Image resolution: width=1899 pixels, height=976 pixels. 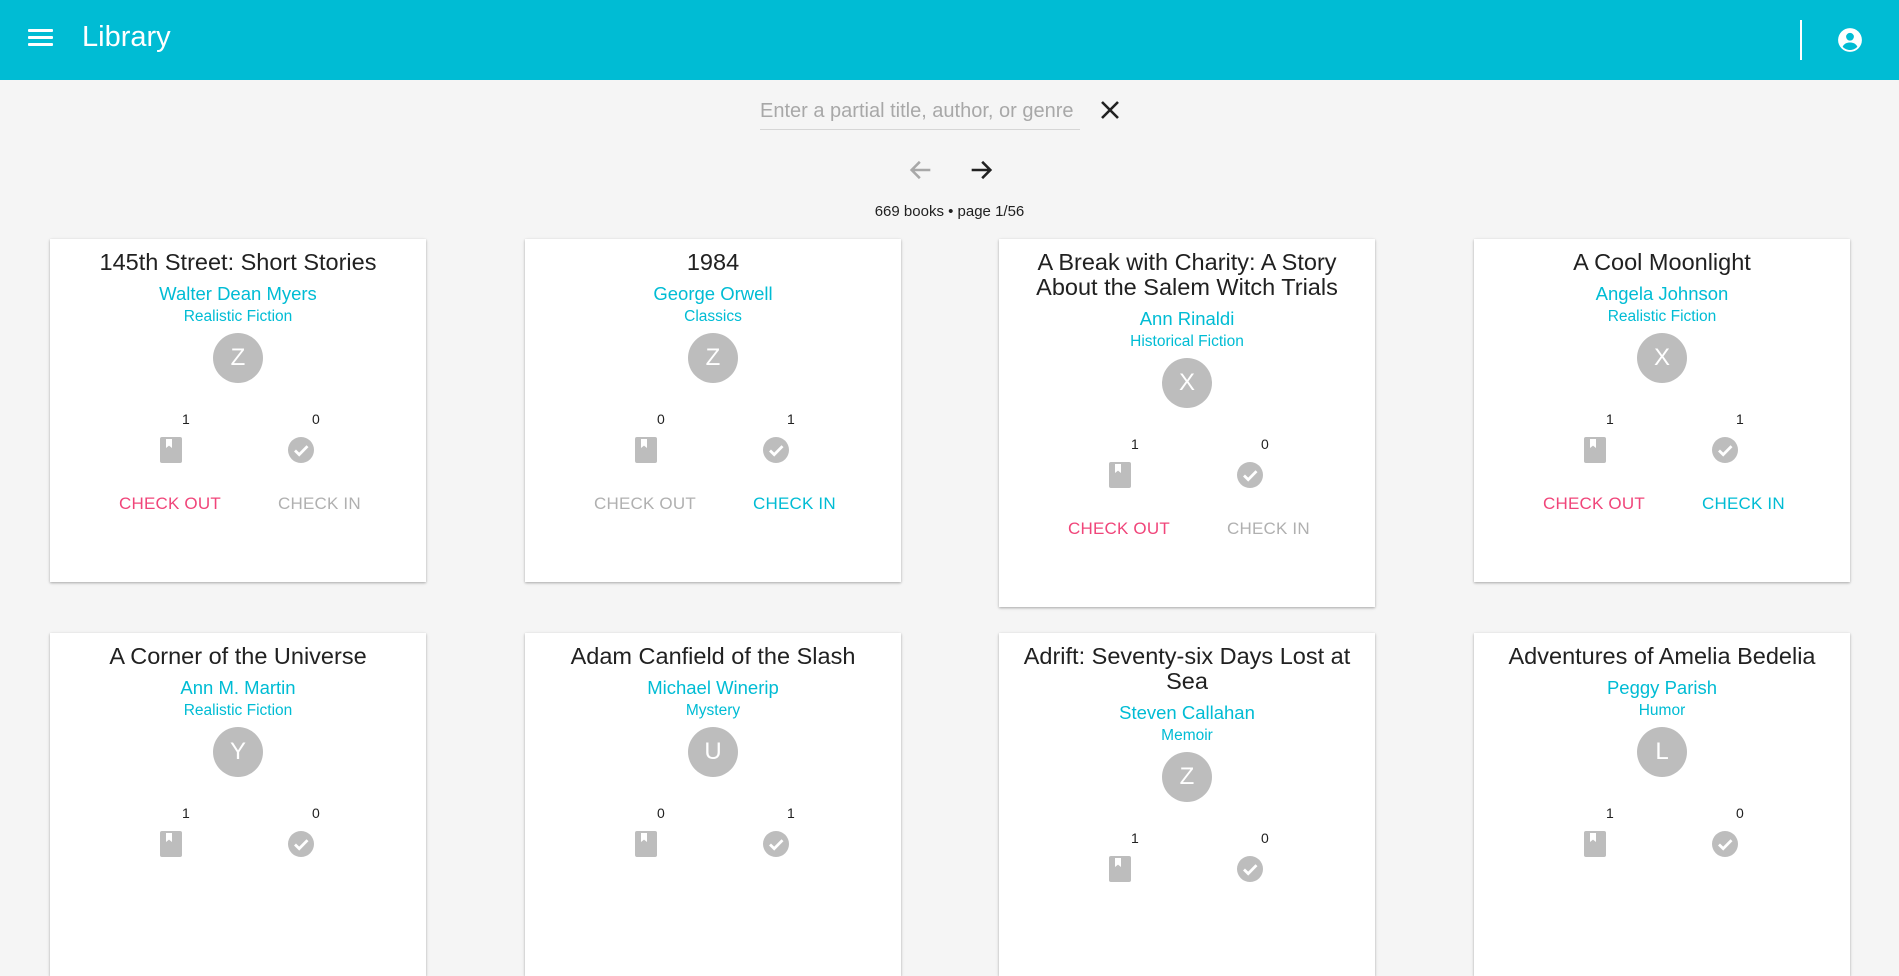 I want to click on book-genre: Classics, so click(x=713, y=317).